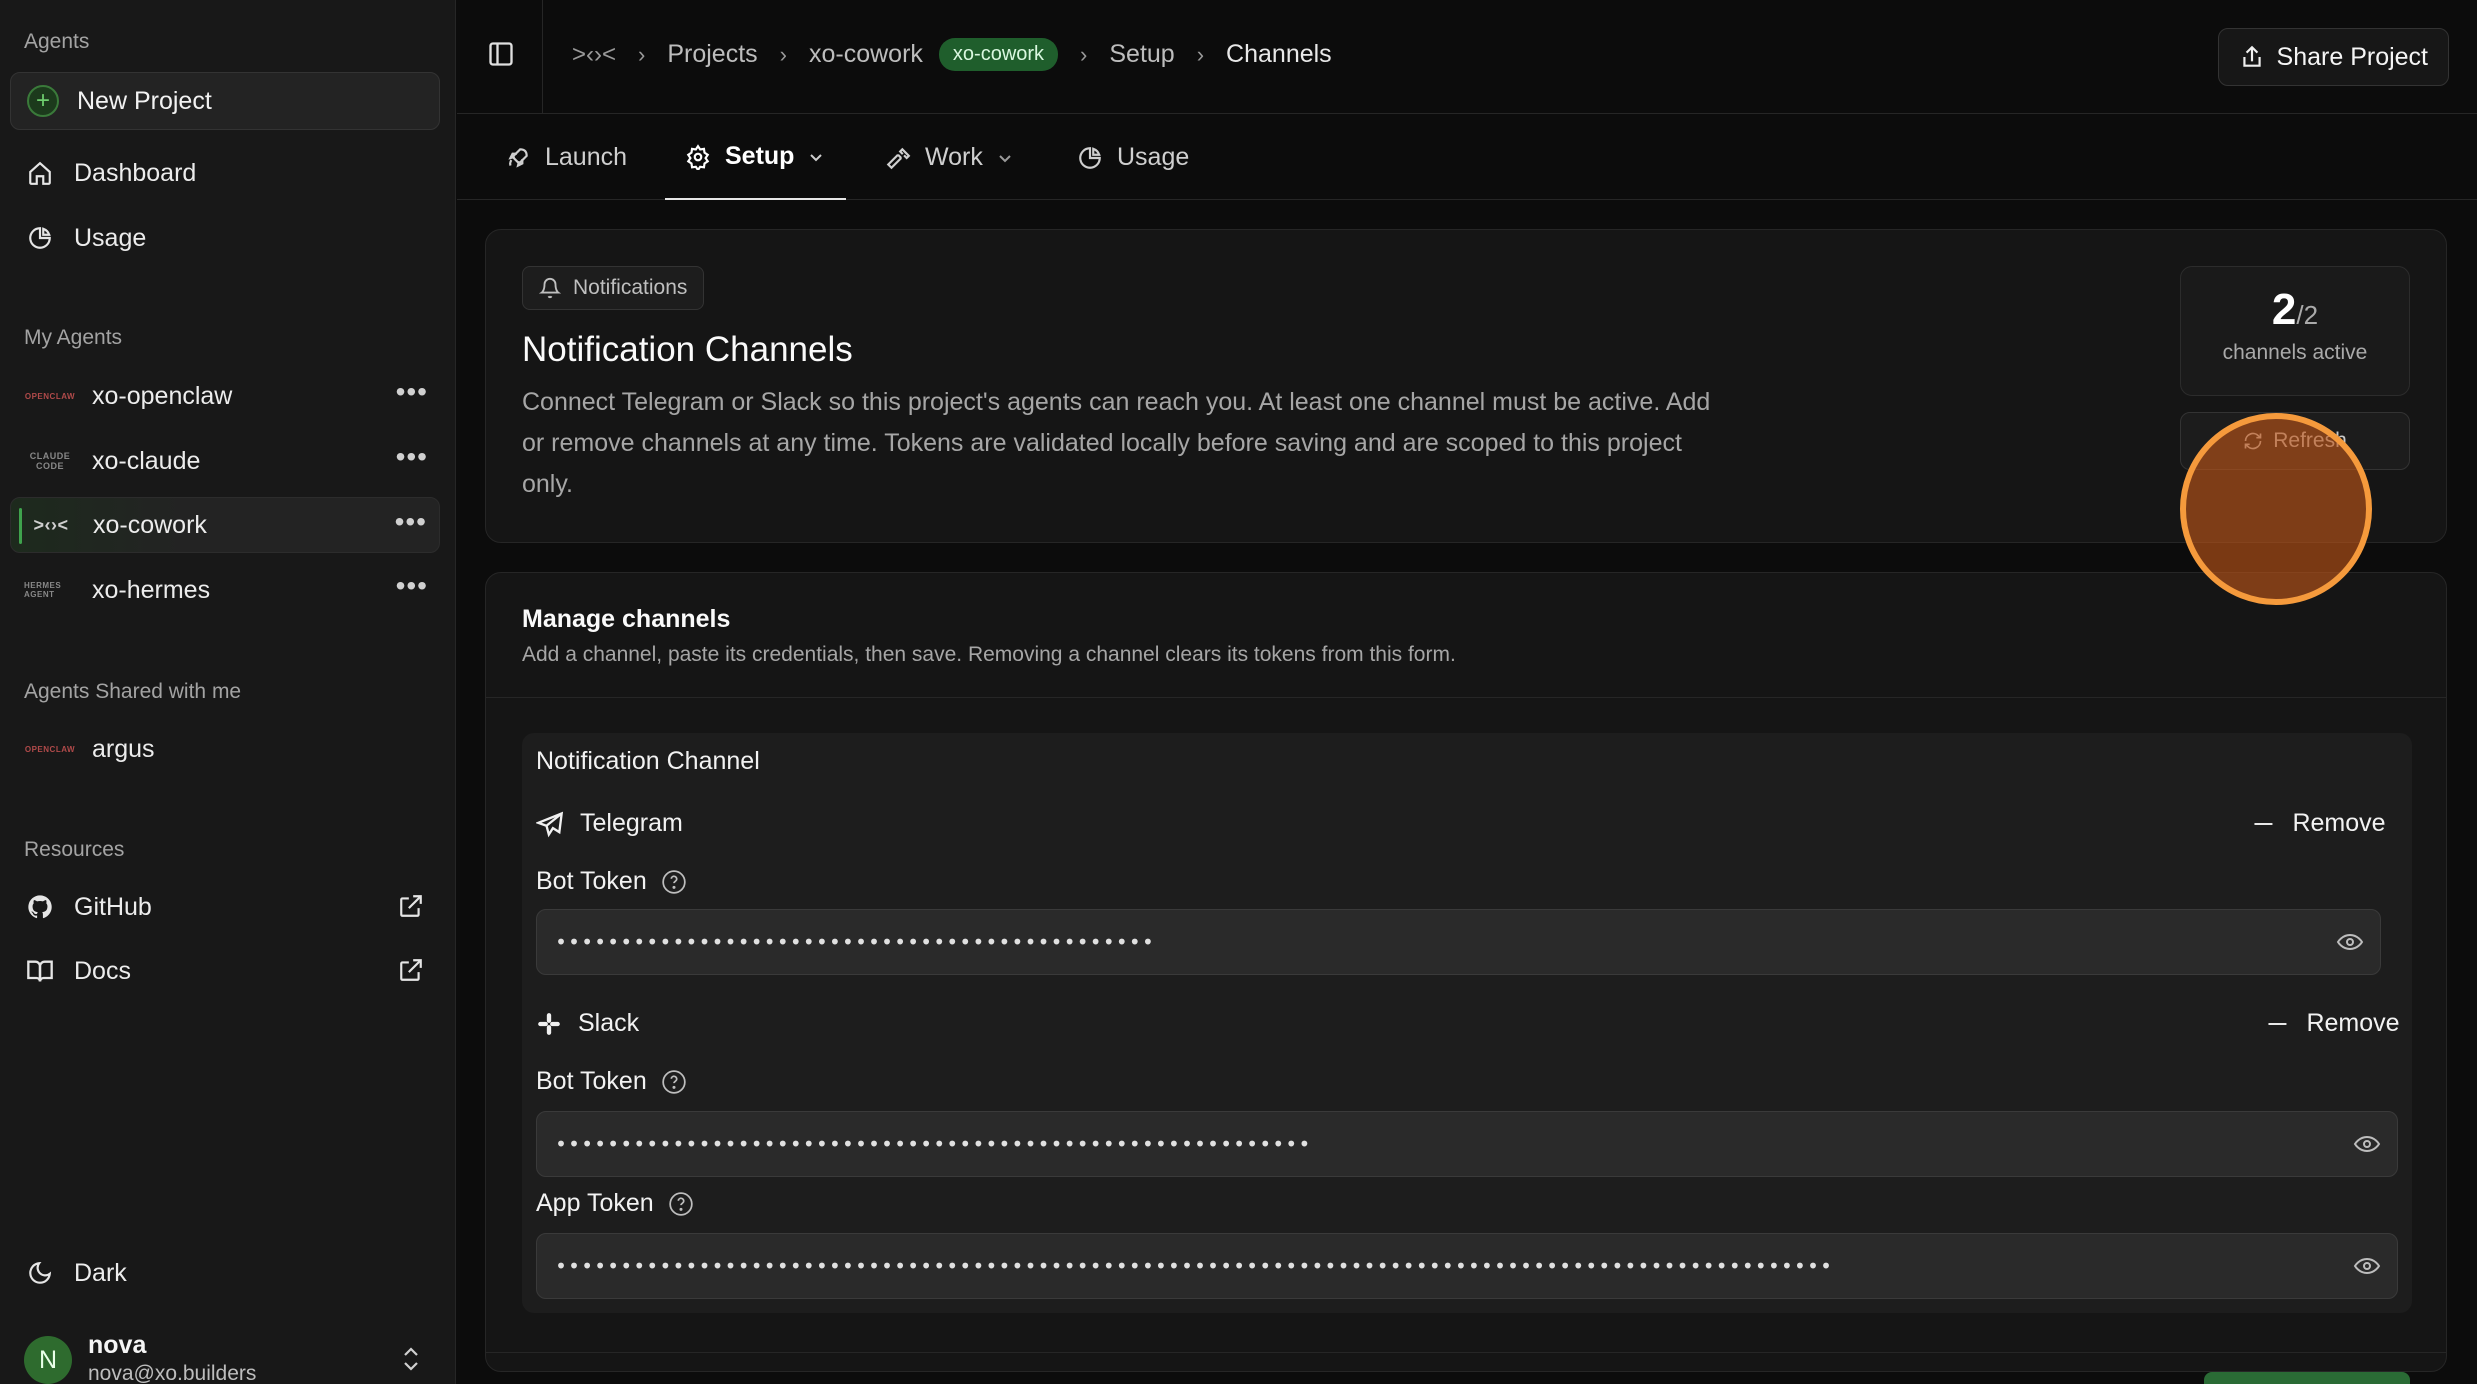 This screenshot has height=1384, width=2477. What do you see at coordinates (144, 100) in the screenshot?
I see `new-project-label: New Project` at bounding box center [144, 100].